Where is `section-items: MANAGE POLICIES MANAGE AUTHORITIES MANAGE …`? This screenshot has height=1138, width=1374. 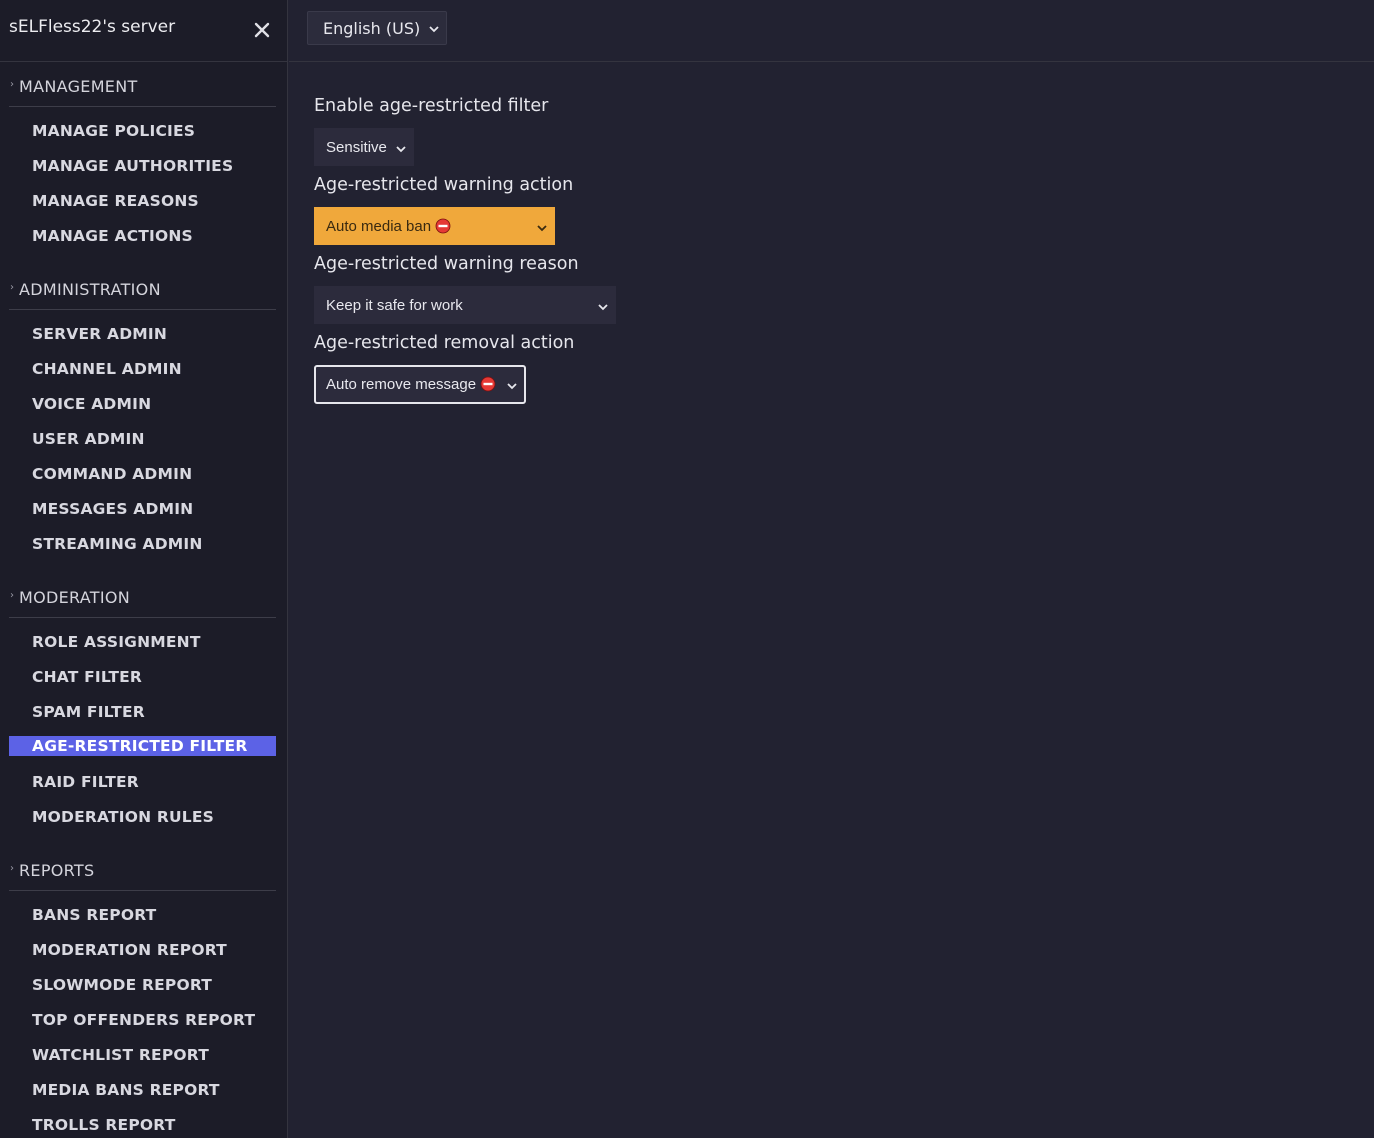
section-items: MANAGE POLICIES MANAGE AUTHORITIES MANAGE … is located at coordinates (143, 186).